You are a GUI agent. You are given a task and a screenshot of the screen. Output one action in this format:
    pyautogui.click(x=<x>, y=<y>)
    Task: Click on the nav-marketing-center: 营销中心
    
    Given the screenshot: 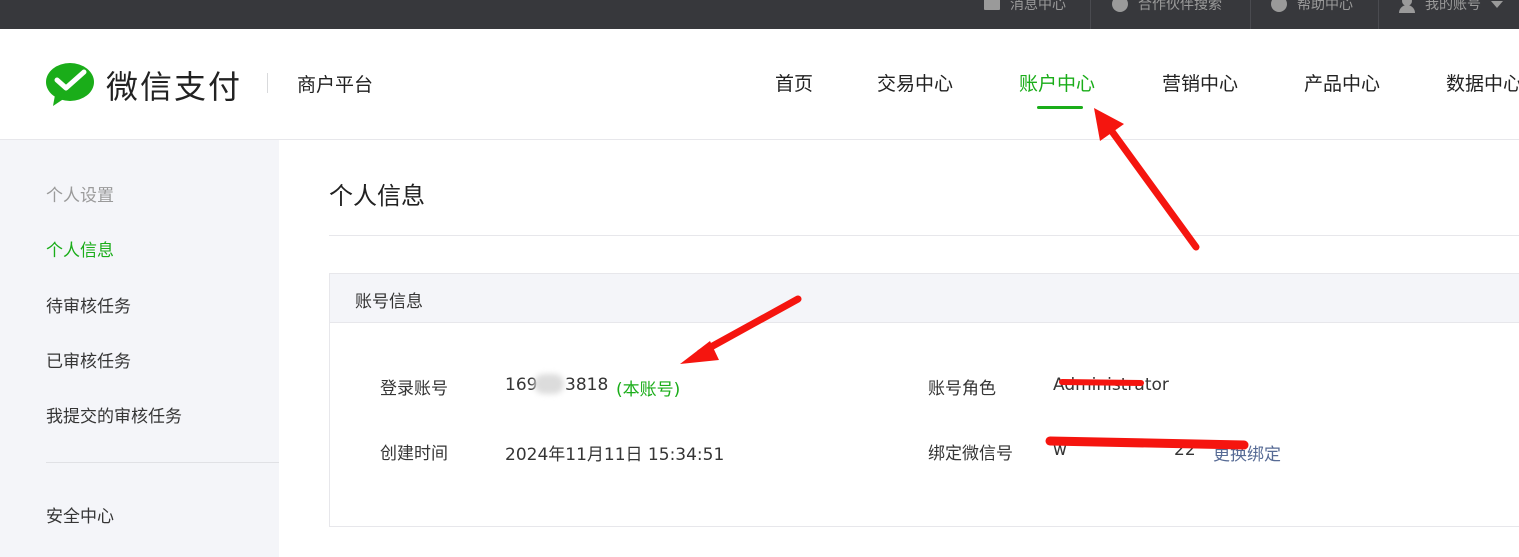 What is the action you would take?
    pyautogui.click(x=1200, y=82)
    